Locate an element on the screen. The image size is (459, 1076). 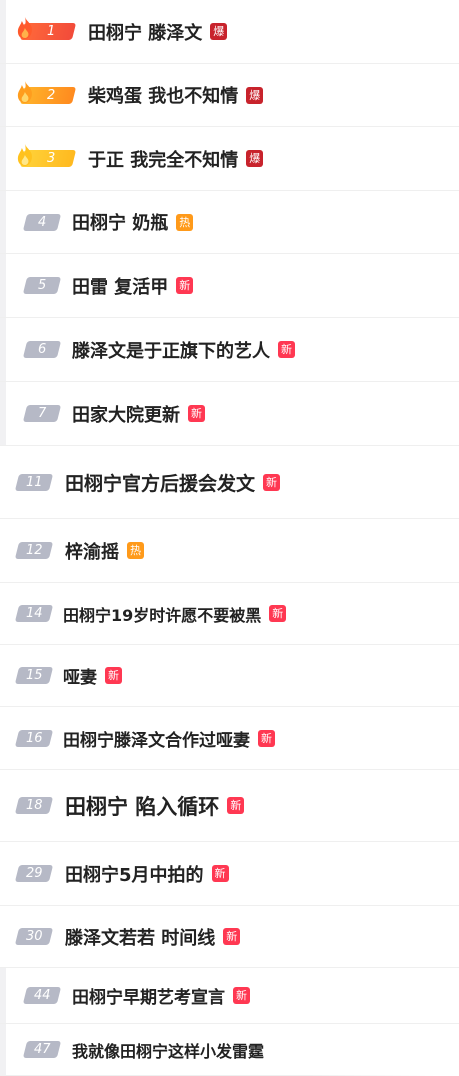
rank-number: 15 is located at coordinates (34, 675).